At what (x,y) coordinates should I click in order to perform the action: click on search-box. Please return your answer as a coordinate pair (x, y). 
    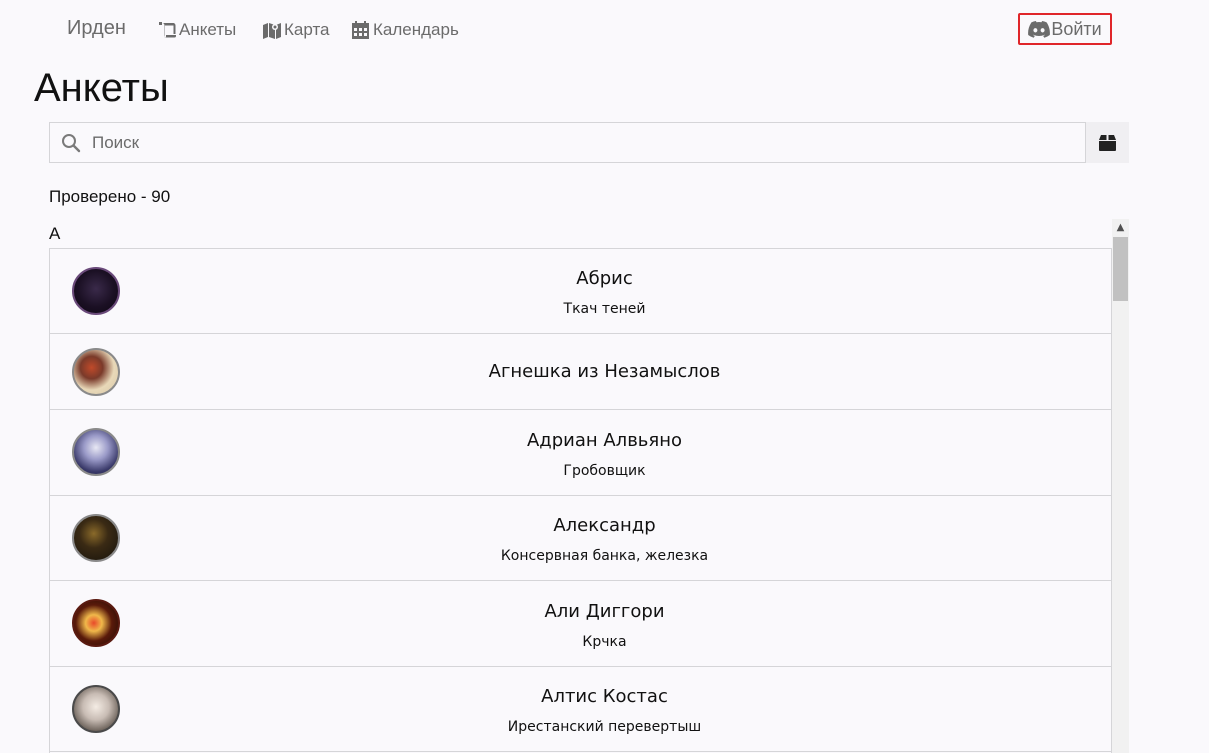
    Looking at the image, I should click on (567, 142).